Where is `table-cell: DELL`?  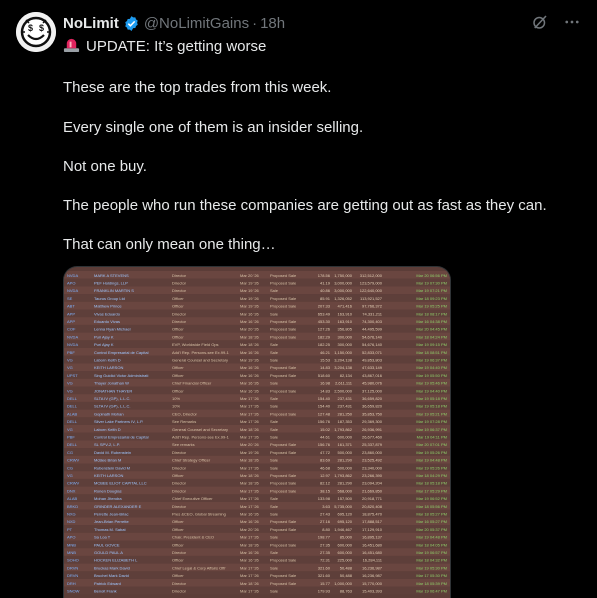 table-cell: DELL is located at coordinates (72, 406).